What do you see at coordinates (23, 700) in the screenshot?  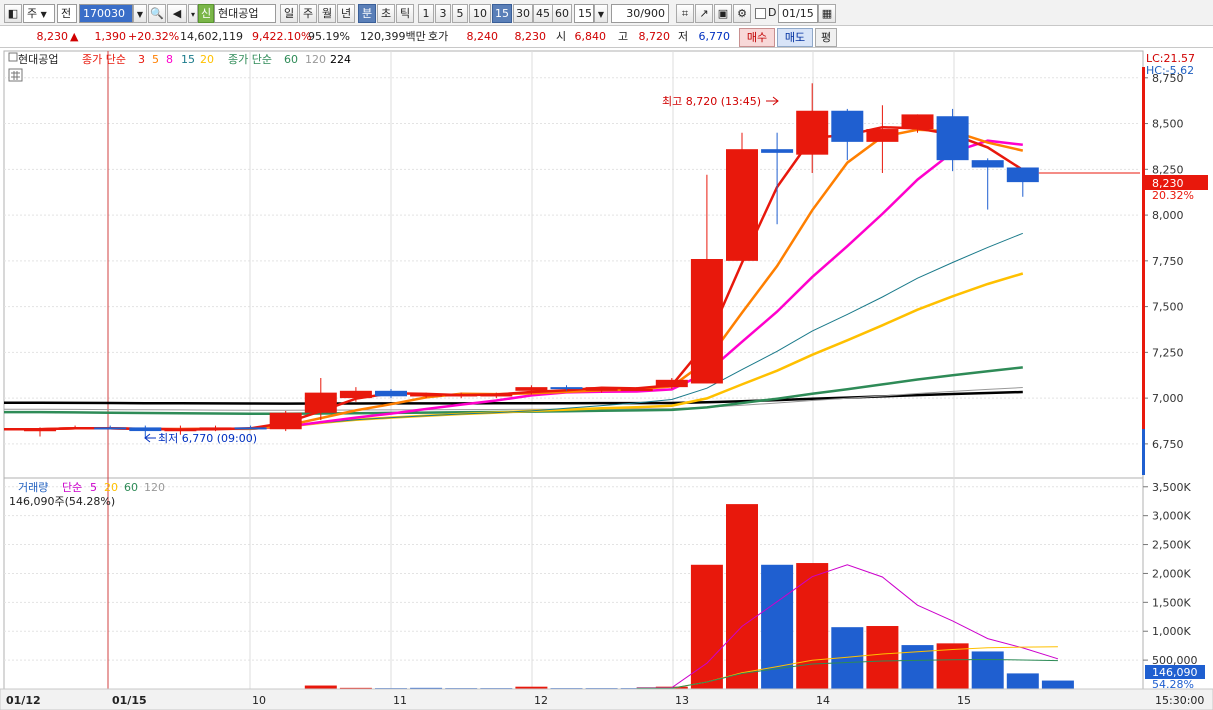 I see `x-axis-label: 01/12` at bounding box center [23, 700].